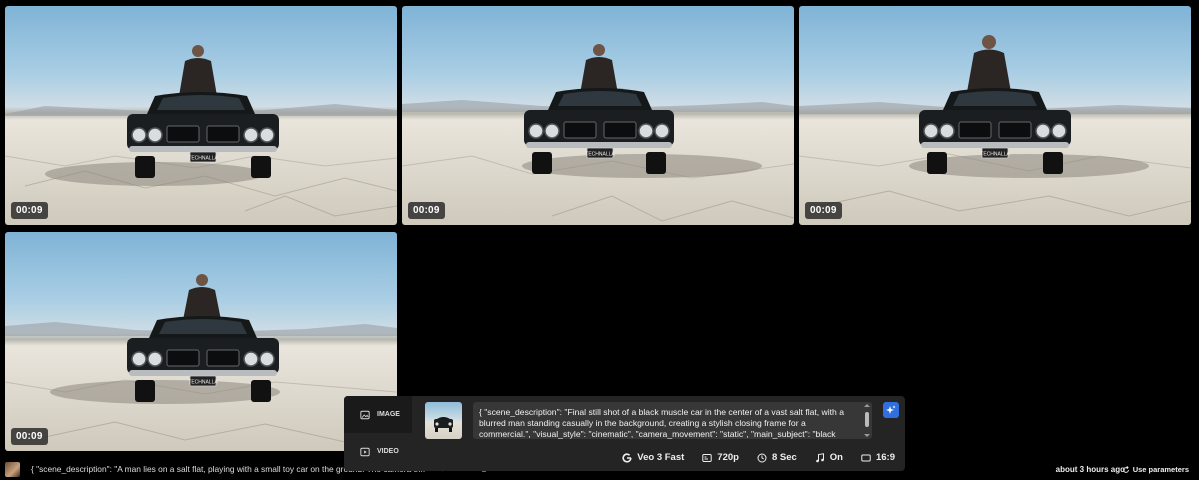 The image size is (1199, 480). Describe the element at coordinates (653, 457) in the screenshot. I see `model-selector: Veo 3 Fast` at that location.